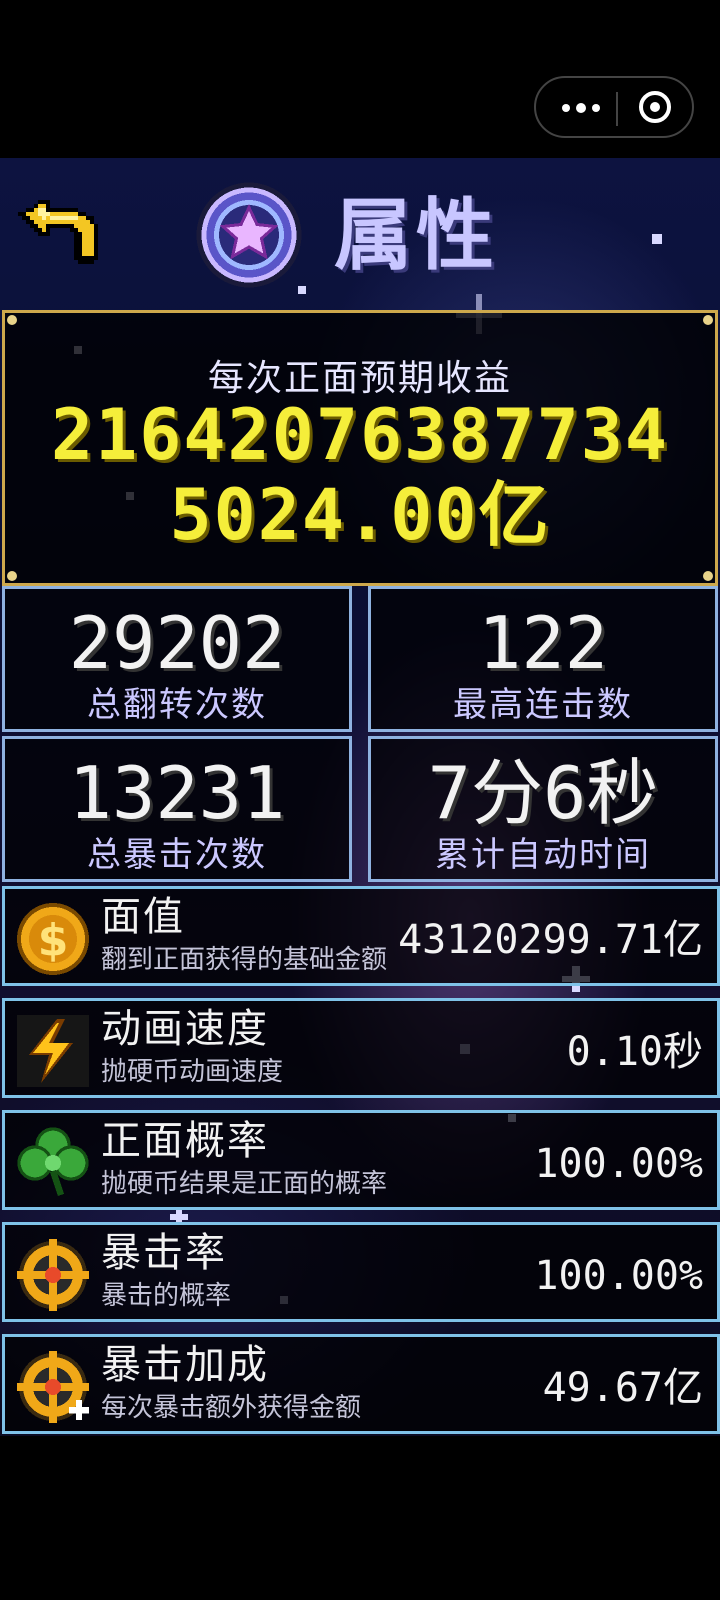 Image resolution: width=720 pixels, height=1600 pixels. Describe the element at coordinates (361, 1160) in the screenshot. I see `attribute-row-heads-probability: 正面概率 抛硬币结果是正面的概率 100.00%` at that location.